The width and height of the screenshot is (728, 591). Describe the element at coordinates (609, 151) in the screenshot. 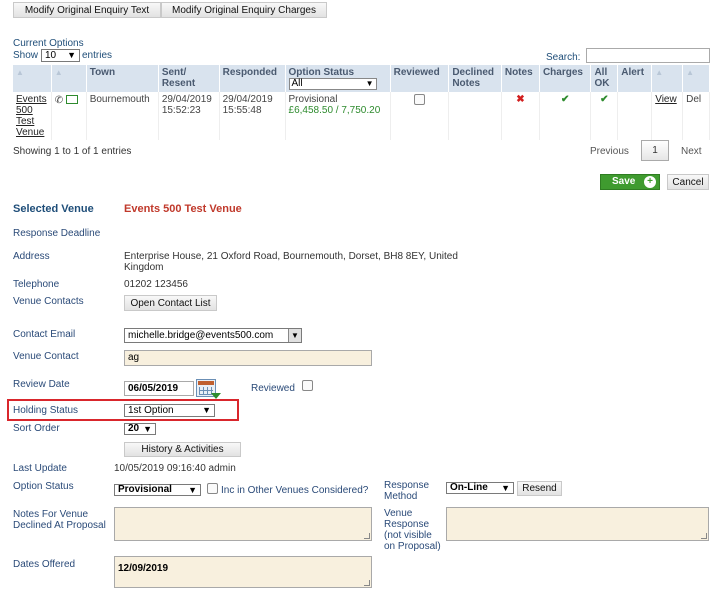

I see `previous-page: Previous` at that location.